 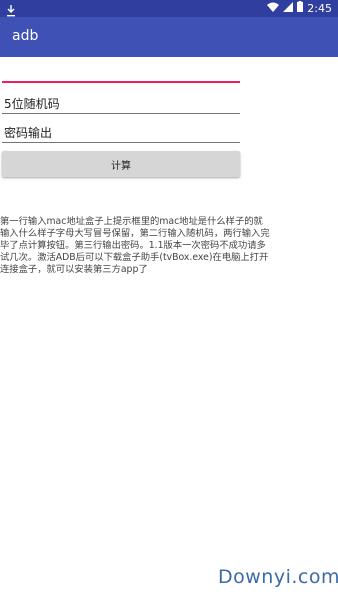 I want to click on signal-icon, so click(x=288, y=8).